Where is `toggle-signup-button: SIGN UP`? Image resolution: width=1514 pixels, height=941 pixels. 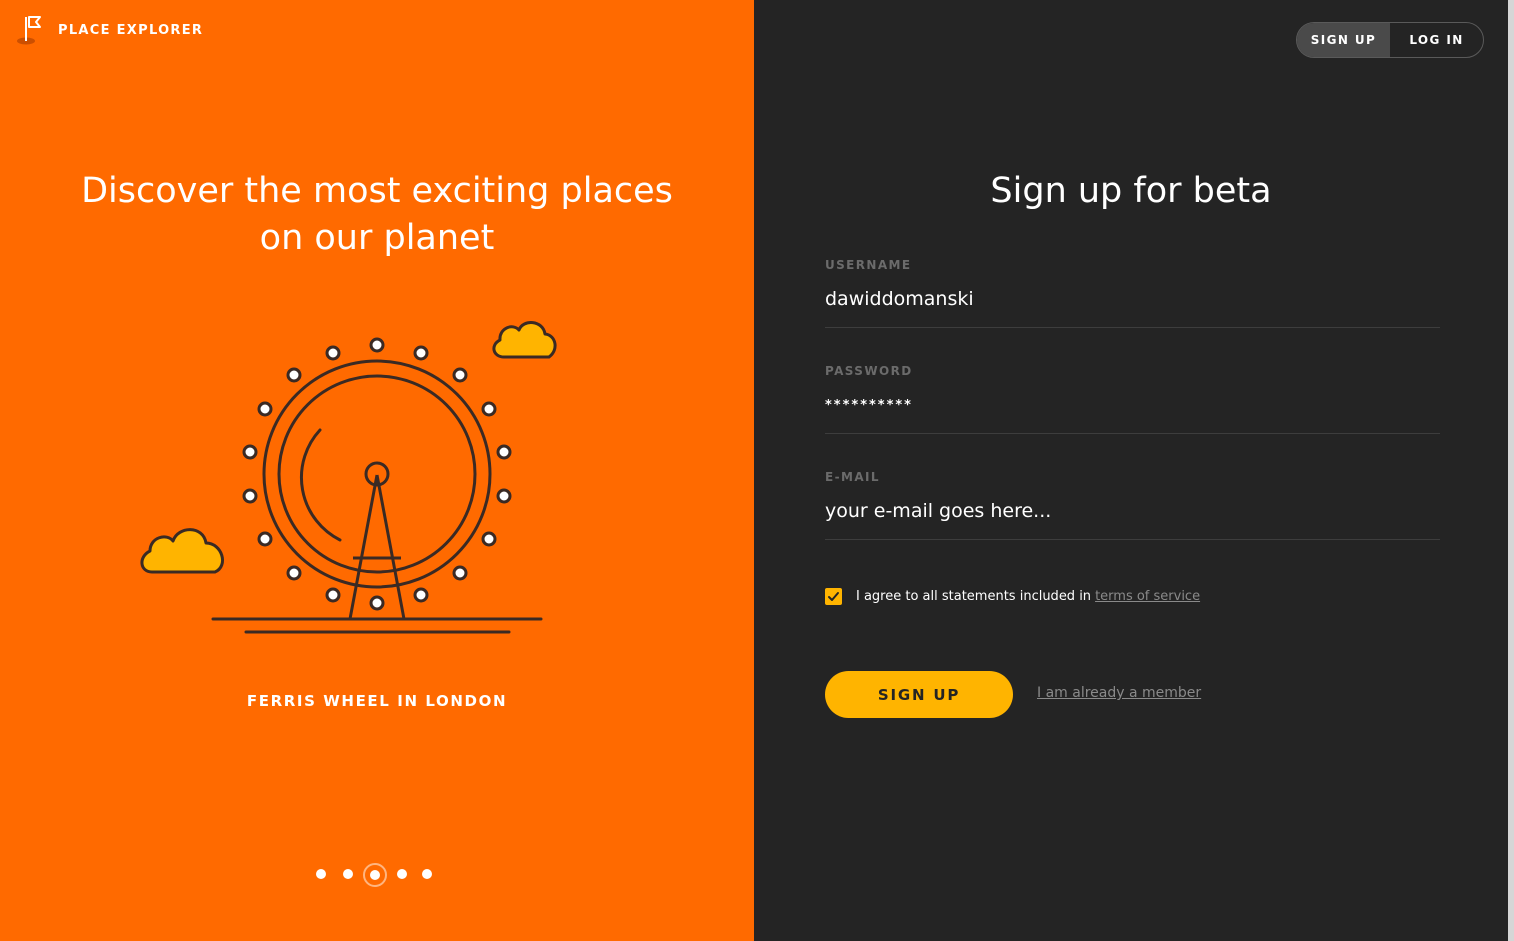
toggle-signup-button: SIGN UP is located at coordinates (1343, 40).